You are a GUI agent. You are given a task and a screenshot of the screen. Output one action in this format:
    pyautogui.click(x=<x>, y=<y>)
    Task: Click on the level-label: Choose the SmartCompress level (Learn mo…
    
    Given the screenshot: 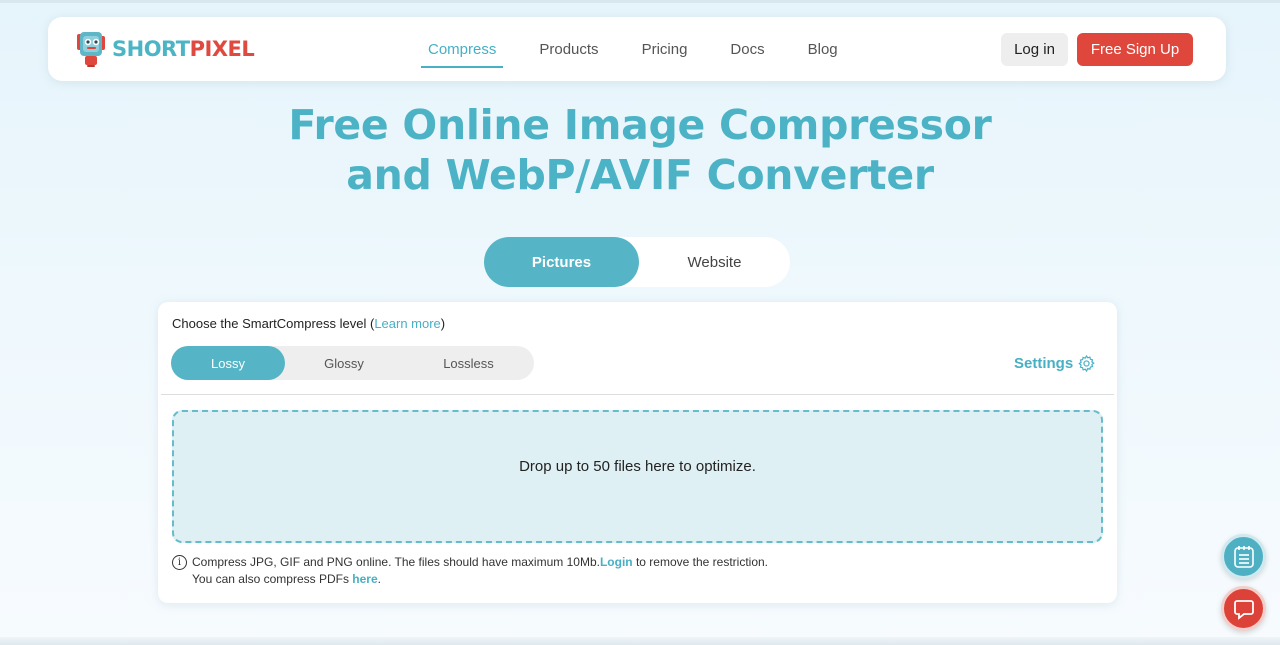 What is the action you would take?
    pyautogui.click(x=308, y=323)
    